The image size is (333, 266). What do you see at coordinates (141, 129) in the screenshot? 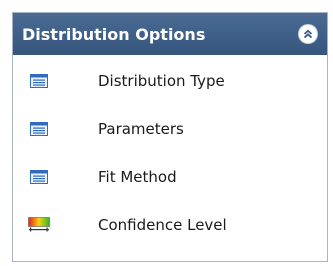
I see `option-label: Parameters` at bounding box center [141, 129].